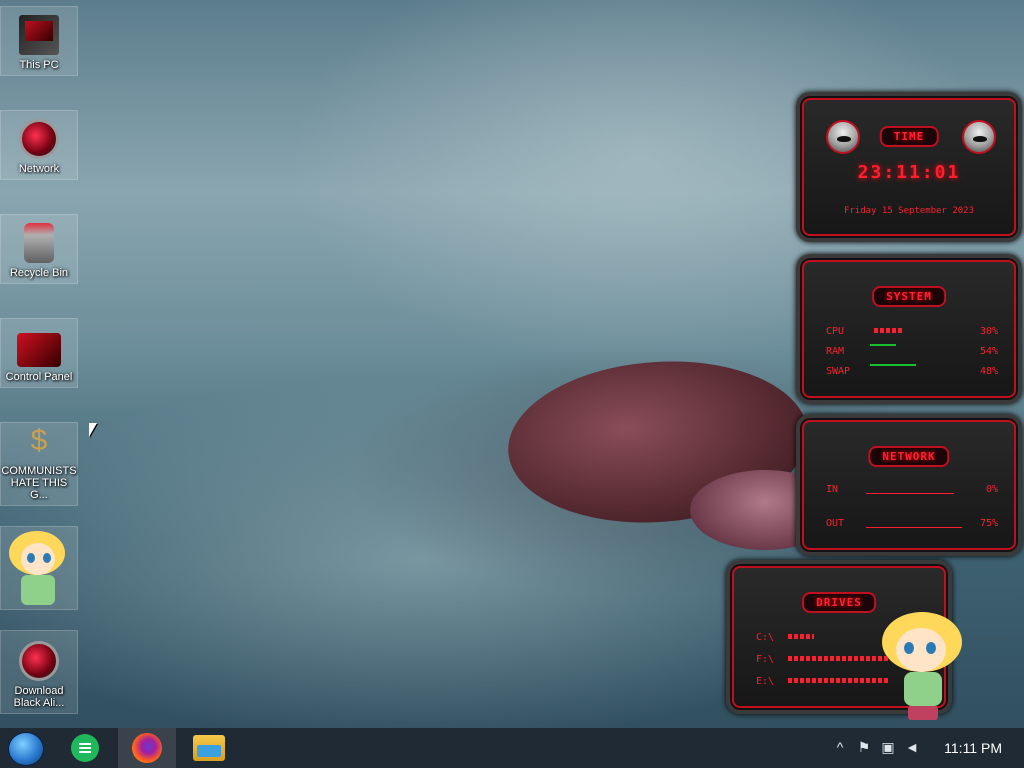 The image size is (1024, 768). I want to click on taskbar-firefox, so click(147, 748).